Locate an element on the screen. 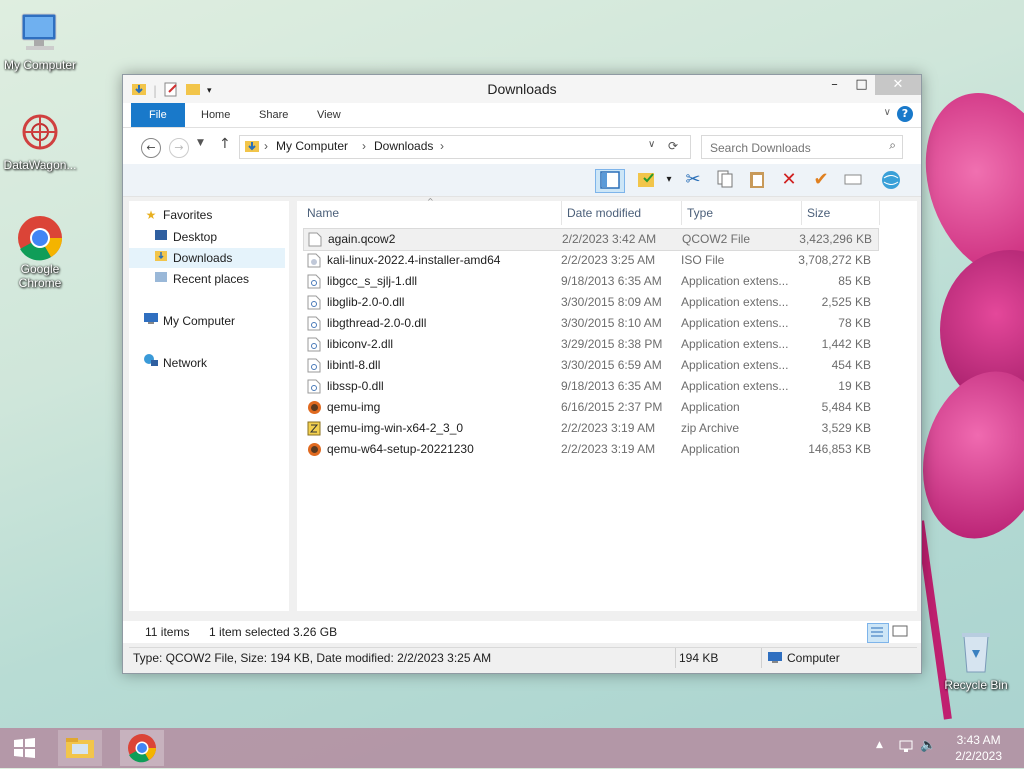 The image size is (1024, 769). network-icon is located at coordinates (151, 363).